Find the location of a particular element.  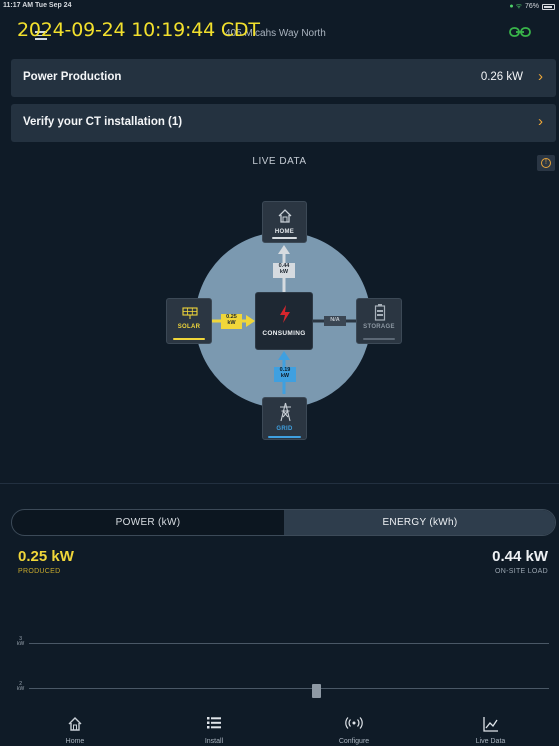

broadcast-icon is located at coordinates (354, 723).